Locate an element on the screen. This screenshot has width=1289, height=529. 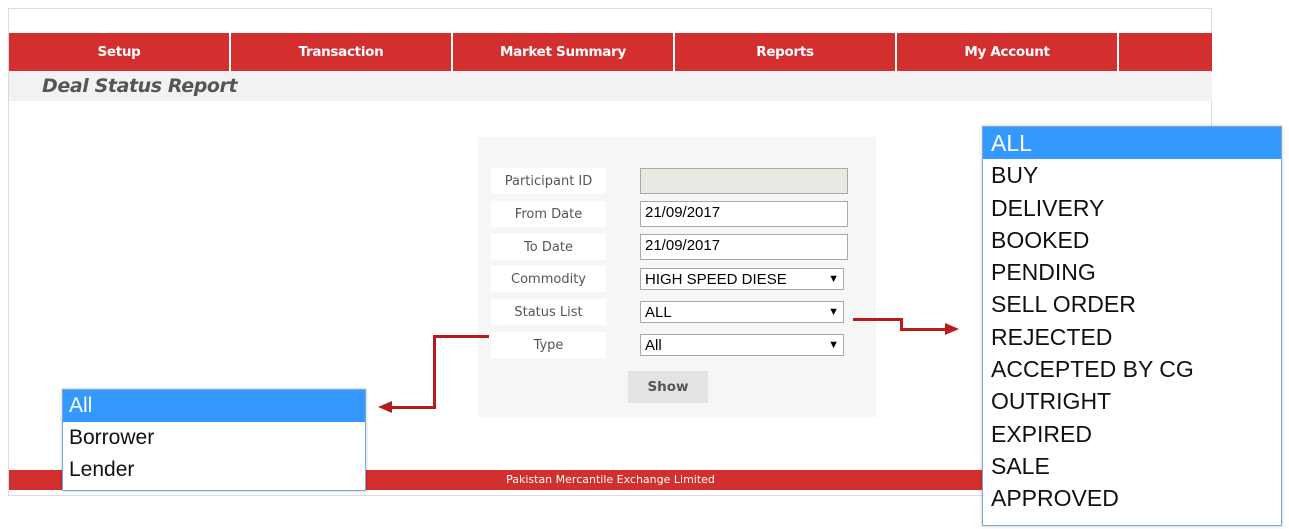
type-label: Type is located at coordinates (548, 345).